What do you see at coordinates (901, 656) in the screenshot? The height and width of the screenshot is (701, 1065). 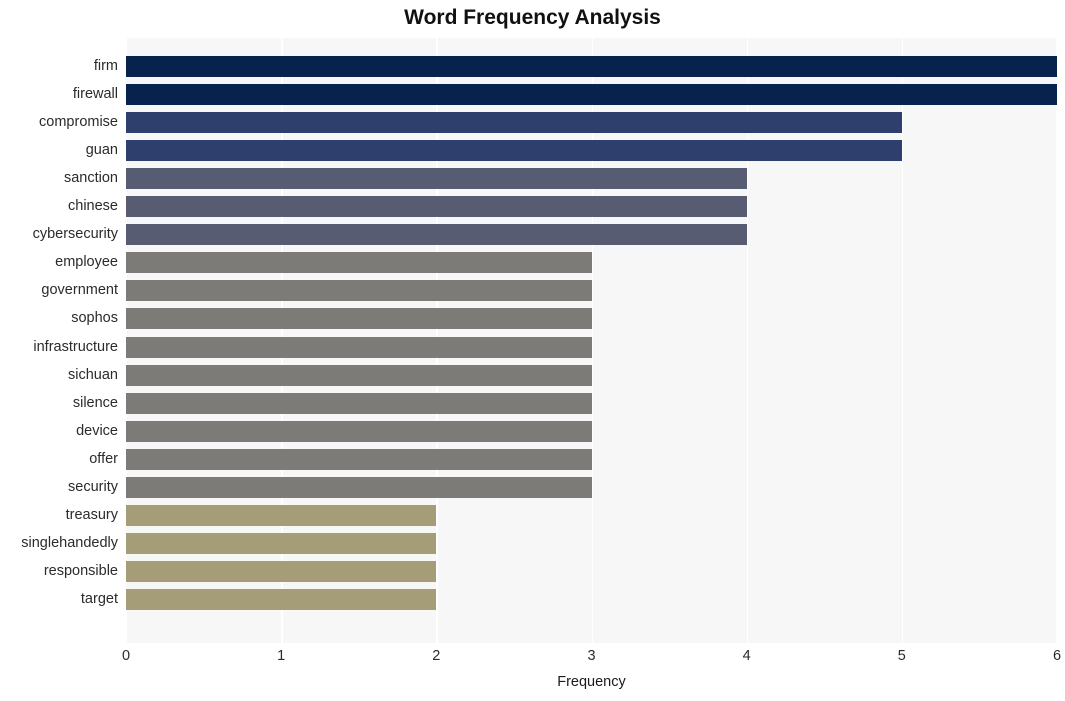 I see `x-tick-label: 5` at bounding box center [901, 656].